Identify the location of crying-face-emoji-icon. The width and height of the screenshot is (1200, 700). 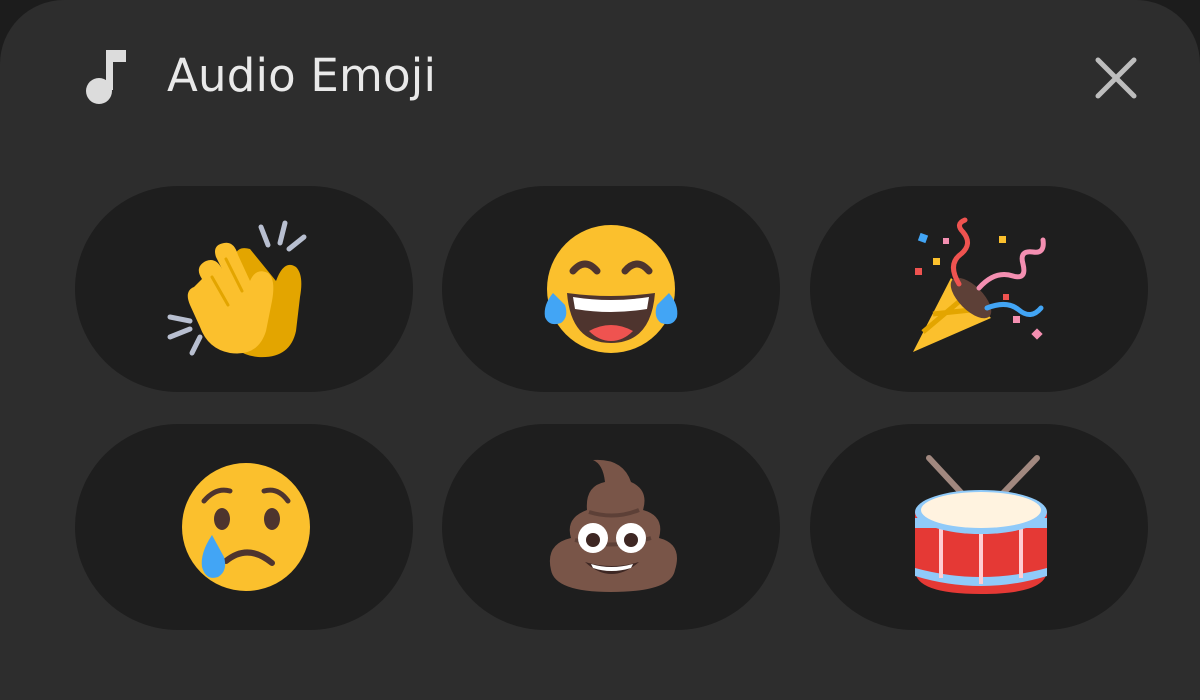
(246, 527).